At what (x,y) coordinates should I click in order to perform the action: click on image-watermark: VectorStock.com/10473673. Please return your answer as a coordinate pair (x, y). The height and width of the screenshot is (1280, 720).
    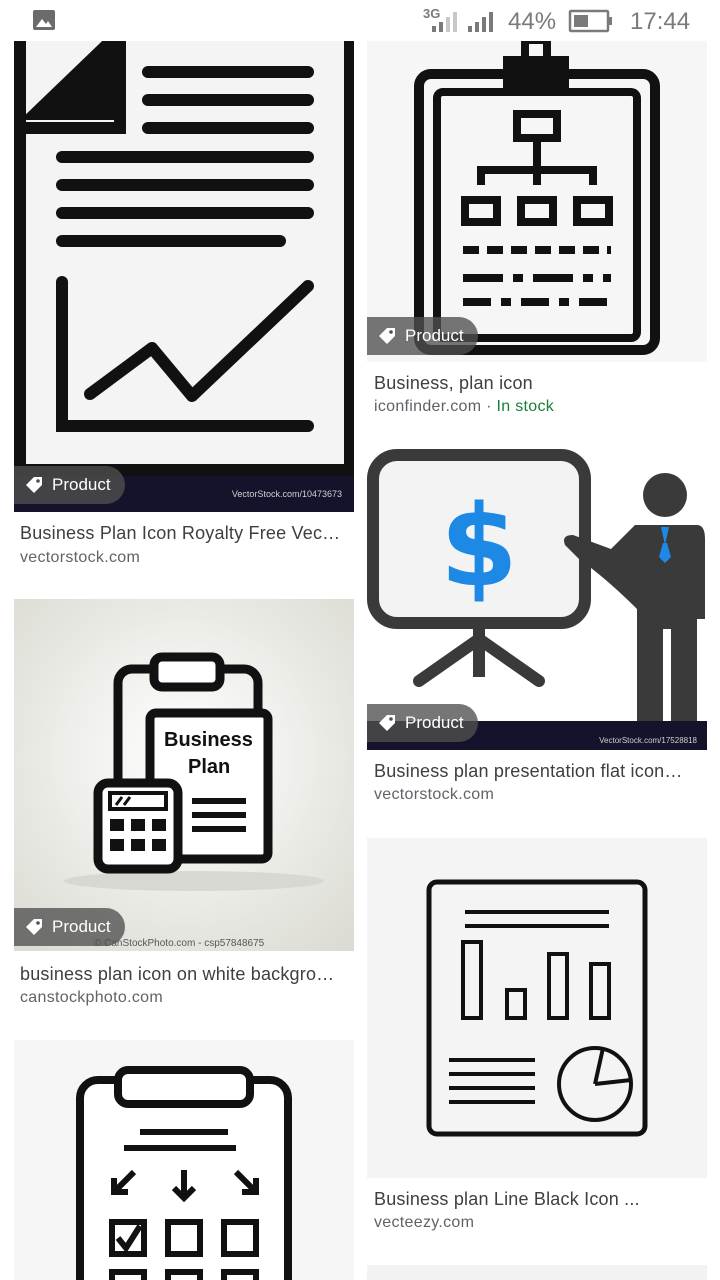
    Looking at the image, I should click on (286, 494).